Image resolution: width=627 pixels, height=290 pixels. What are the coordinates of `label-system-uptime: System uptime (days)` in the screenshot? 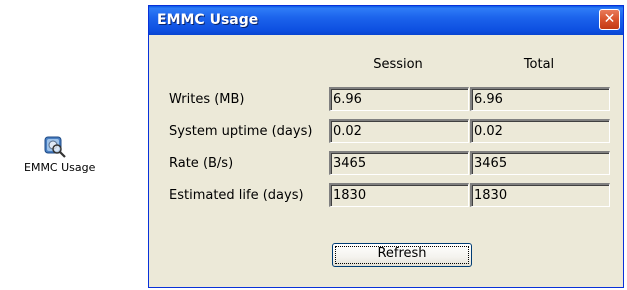 It's located at (241, 131).